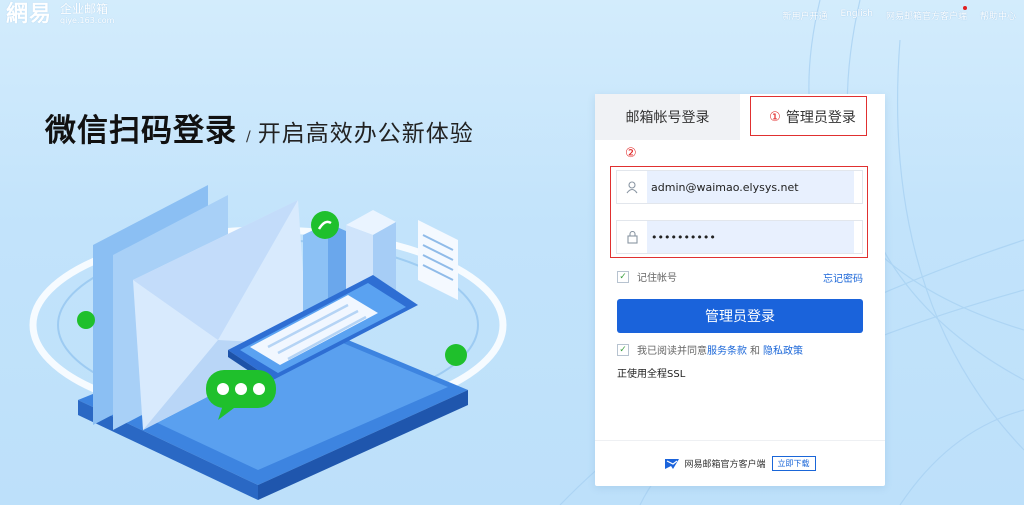  What do you see at coordinates (965, 8) in the screenshot?
I see `notification-dot` at bounding box center [965, 8].